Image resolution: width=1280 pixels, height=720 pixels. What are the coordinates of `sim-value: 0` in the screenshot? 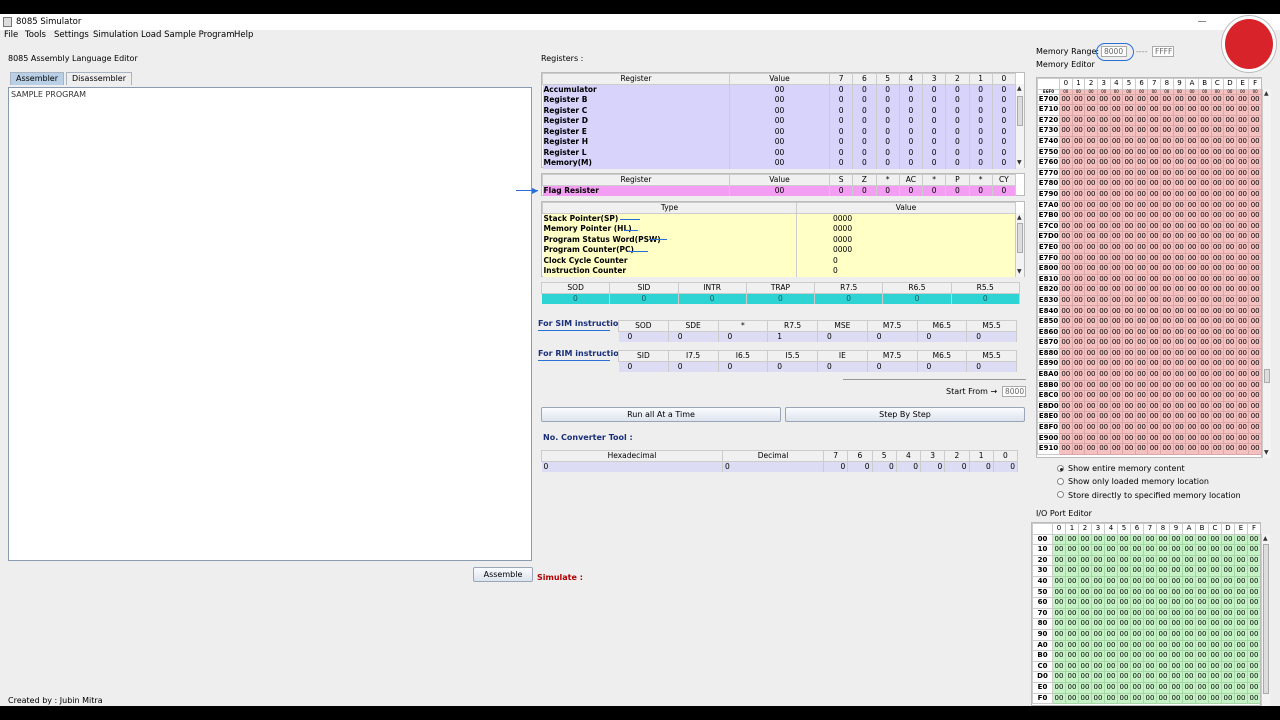 It's located at (892, 336).